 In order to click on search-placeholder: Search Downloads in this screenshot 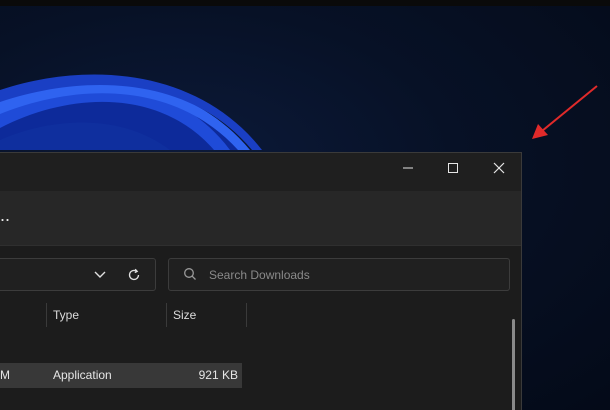, I will do `click(259, 275)`.